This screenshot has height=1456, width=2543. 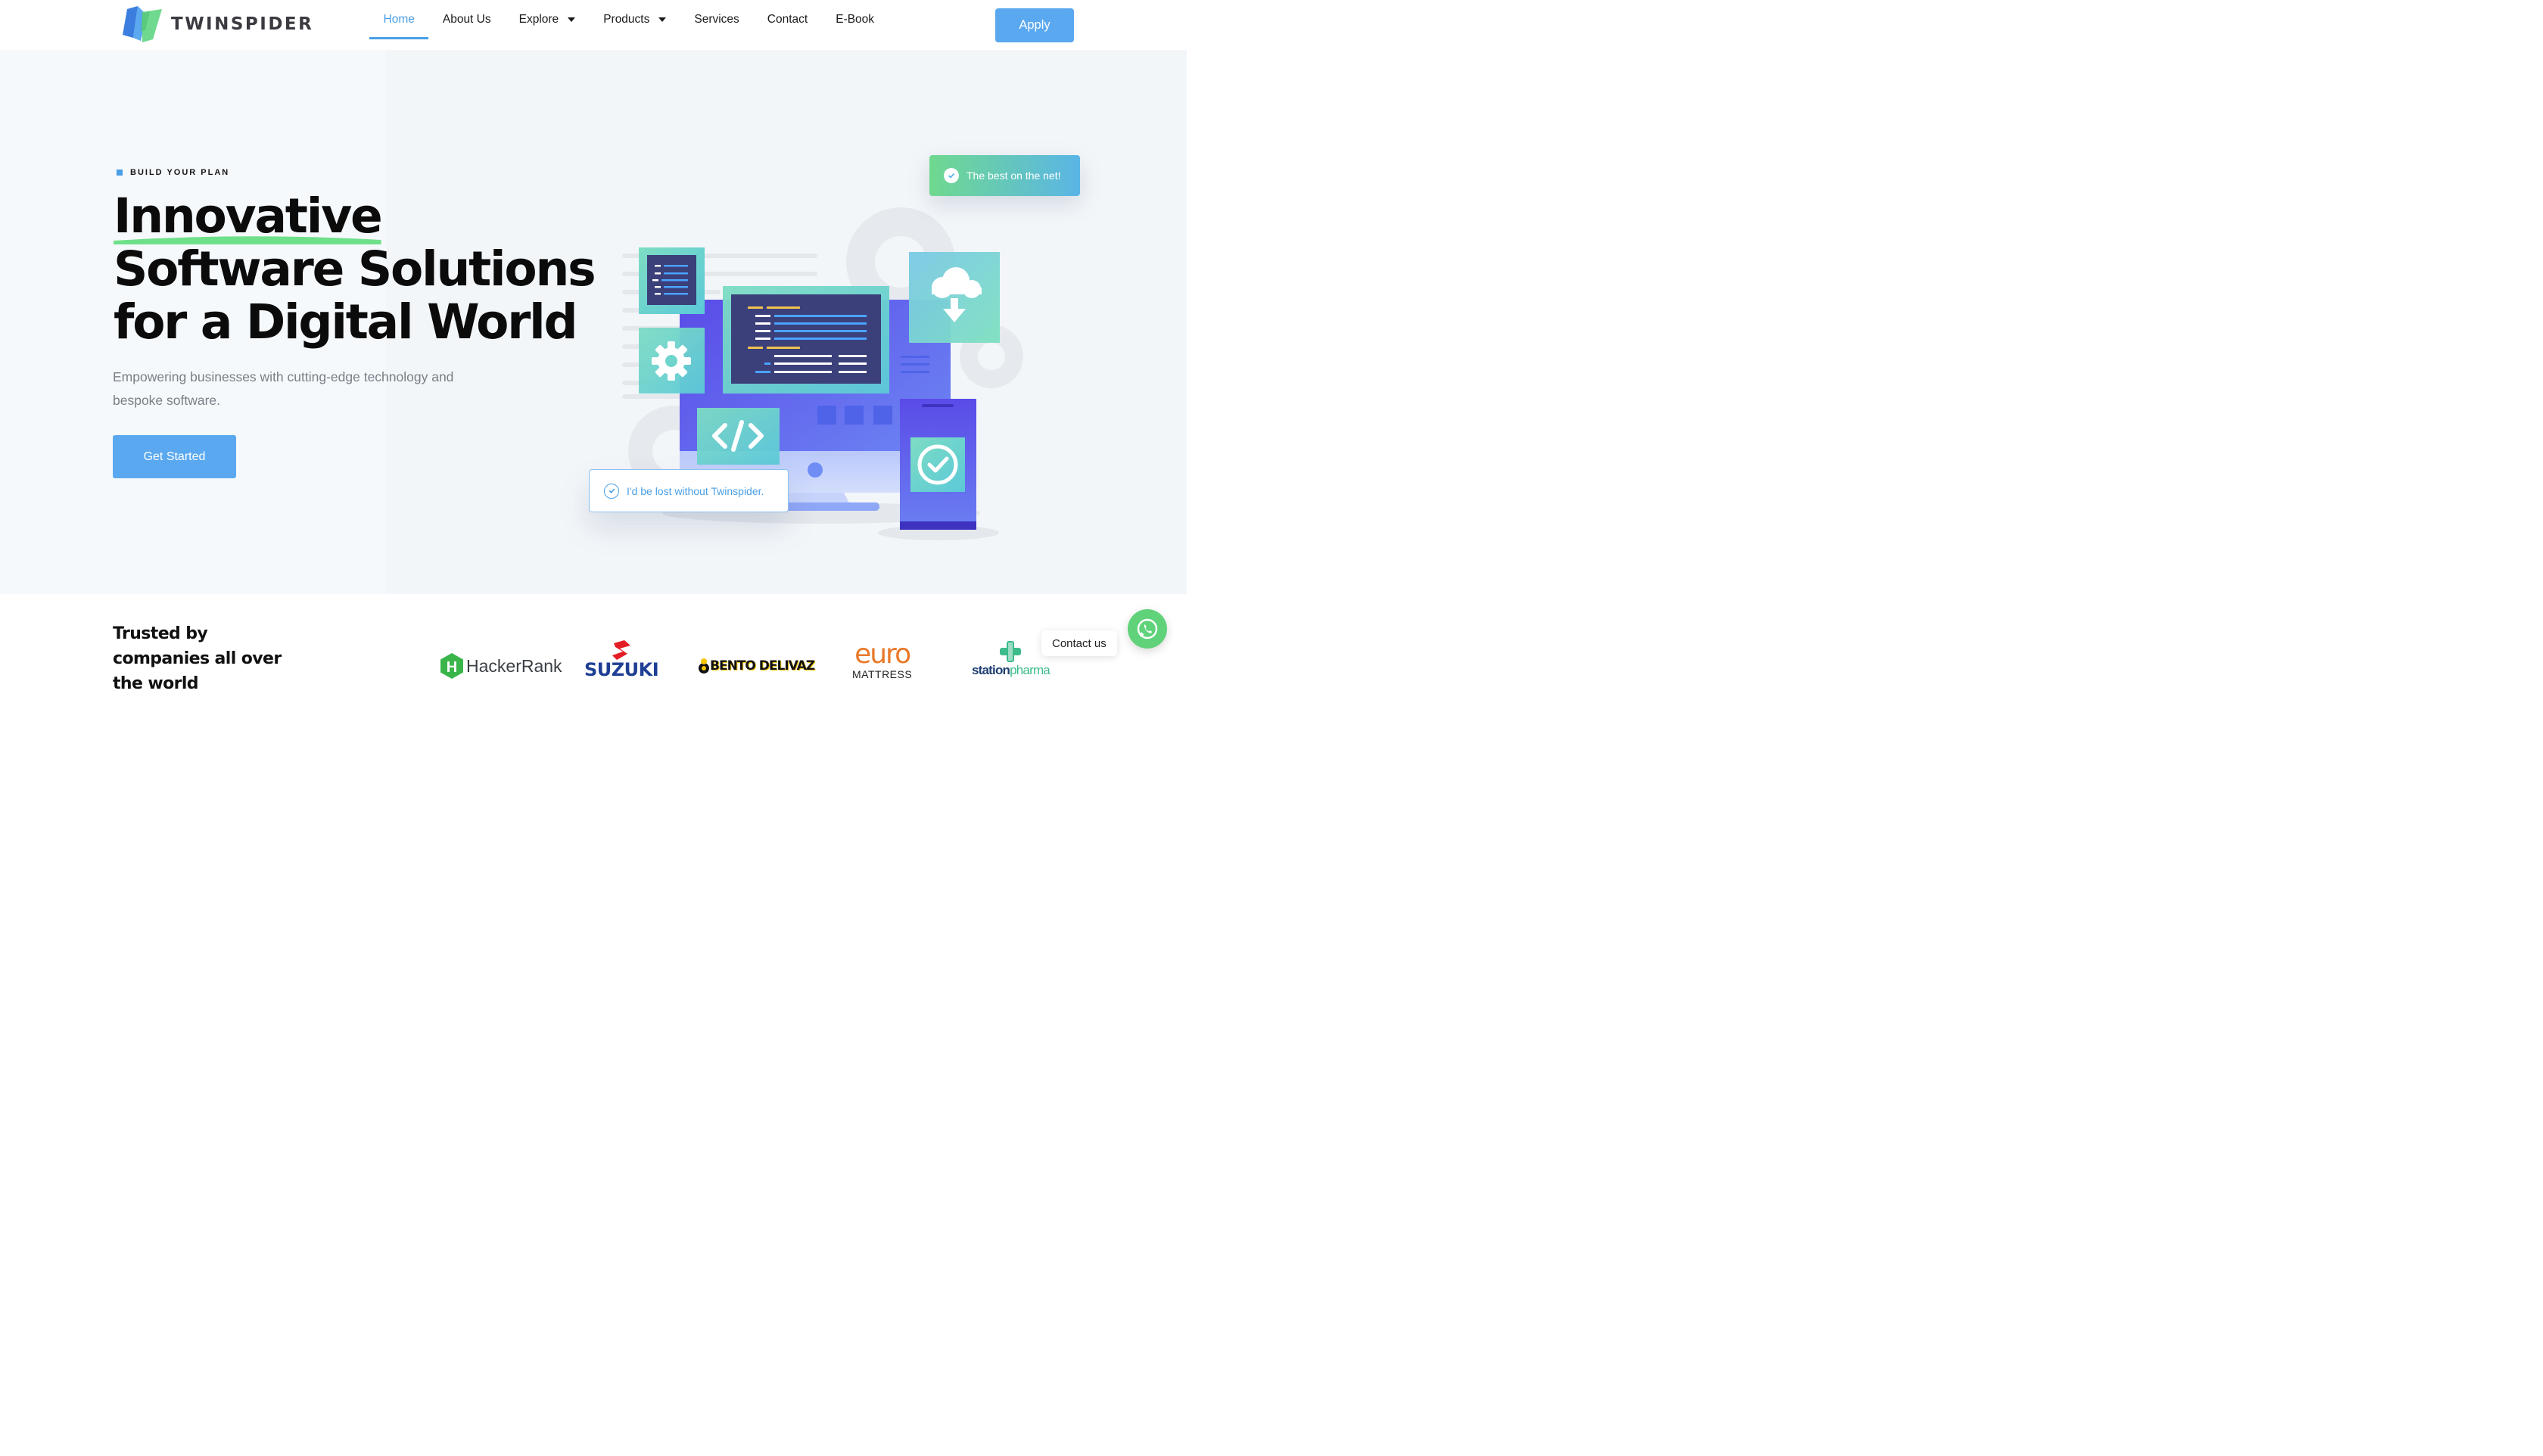 I want to click on check-circle-icon, so click(x=951, y=175).